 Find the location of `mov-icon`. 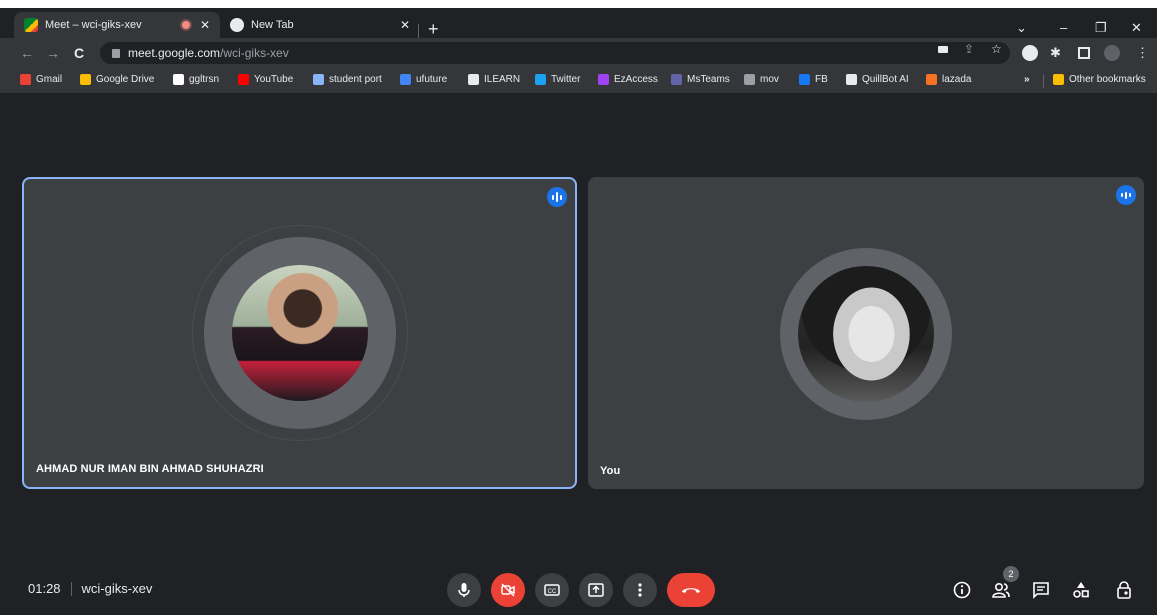

mov-icon is located at coordinates (749, 79).